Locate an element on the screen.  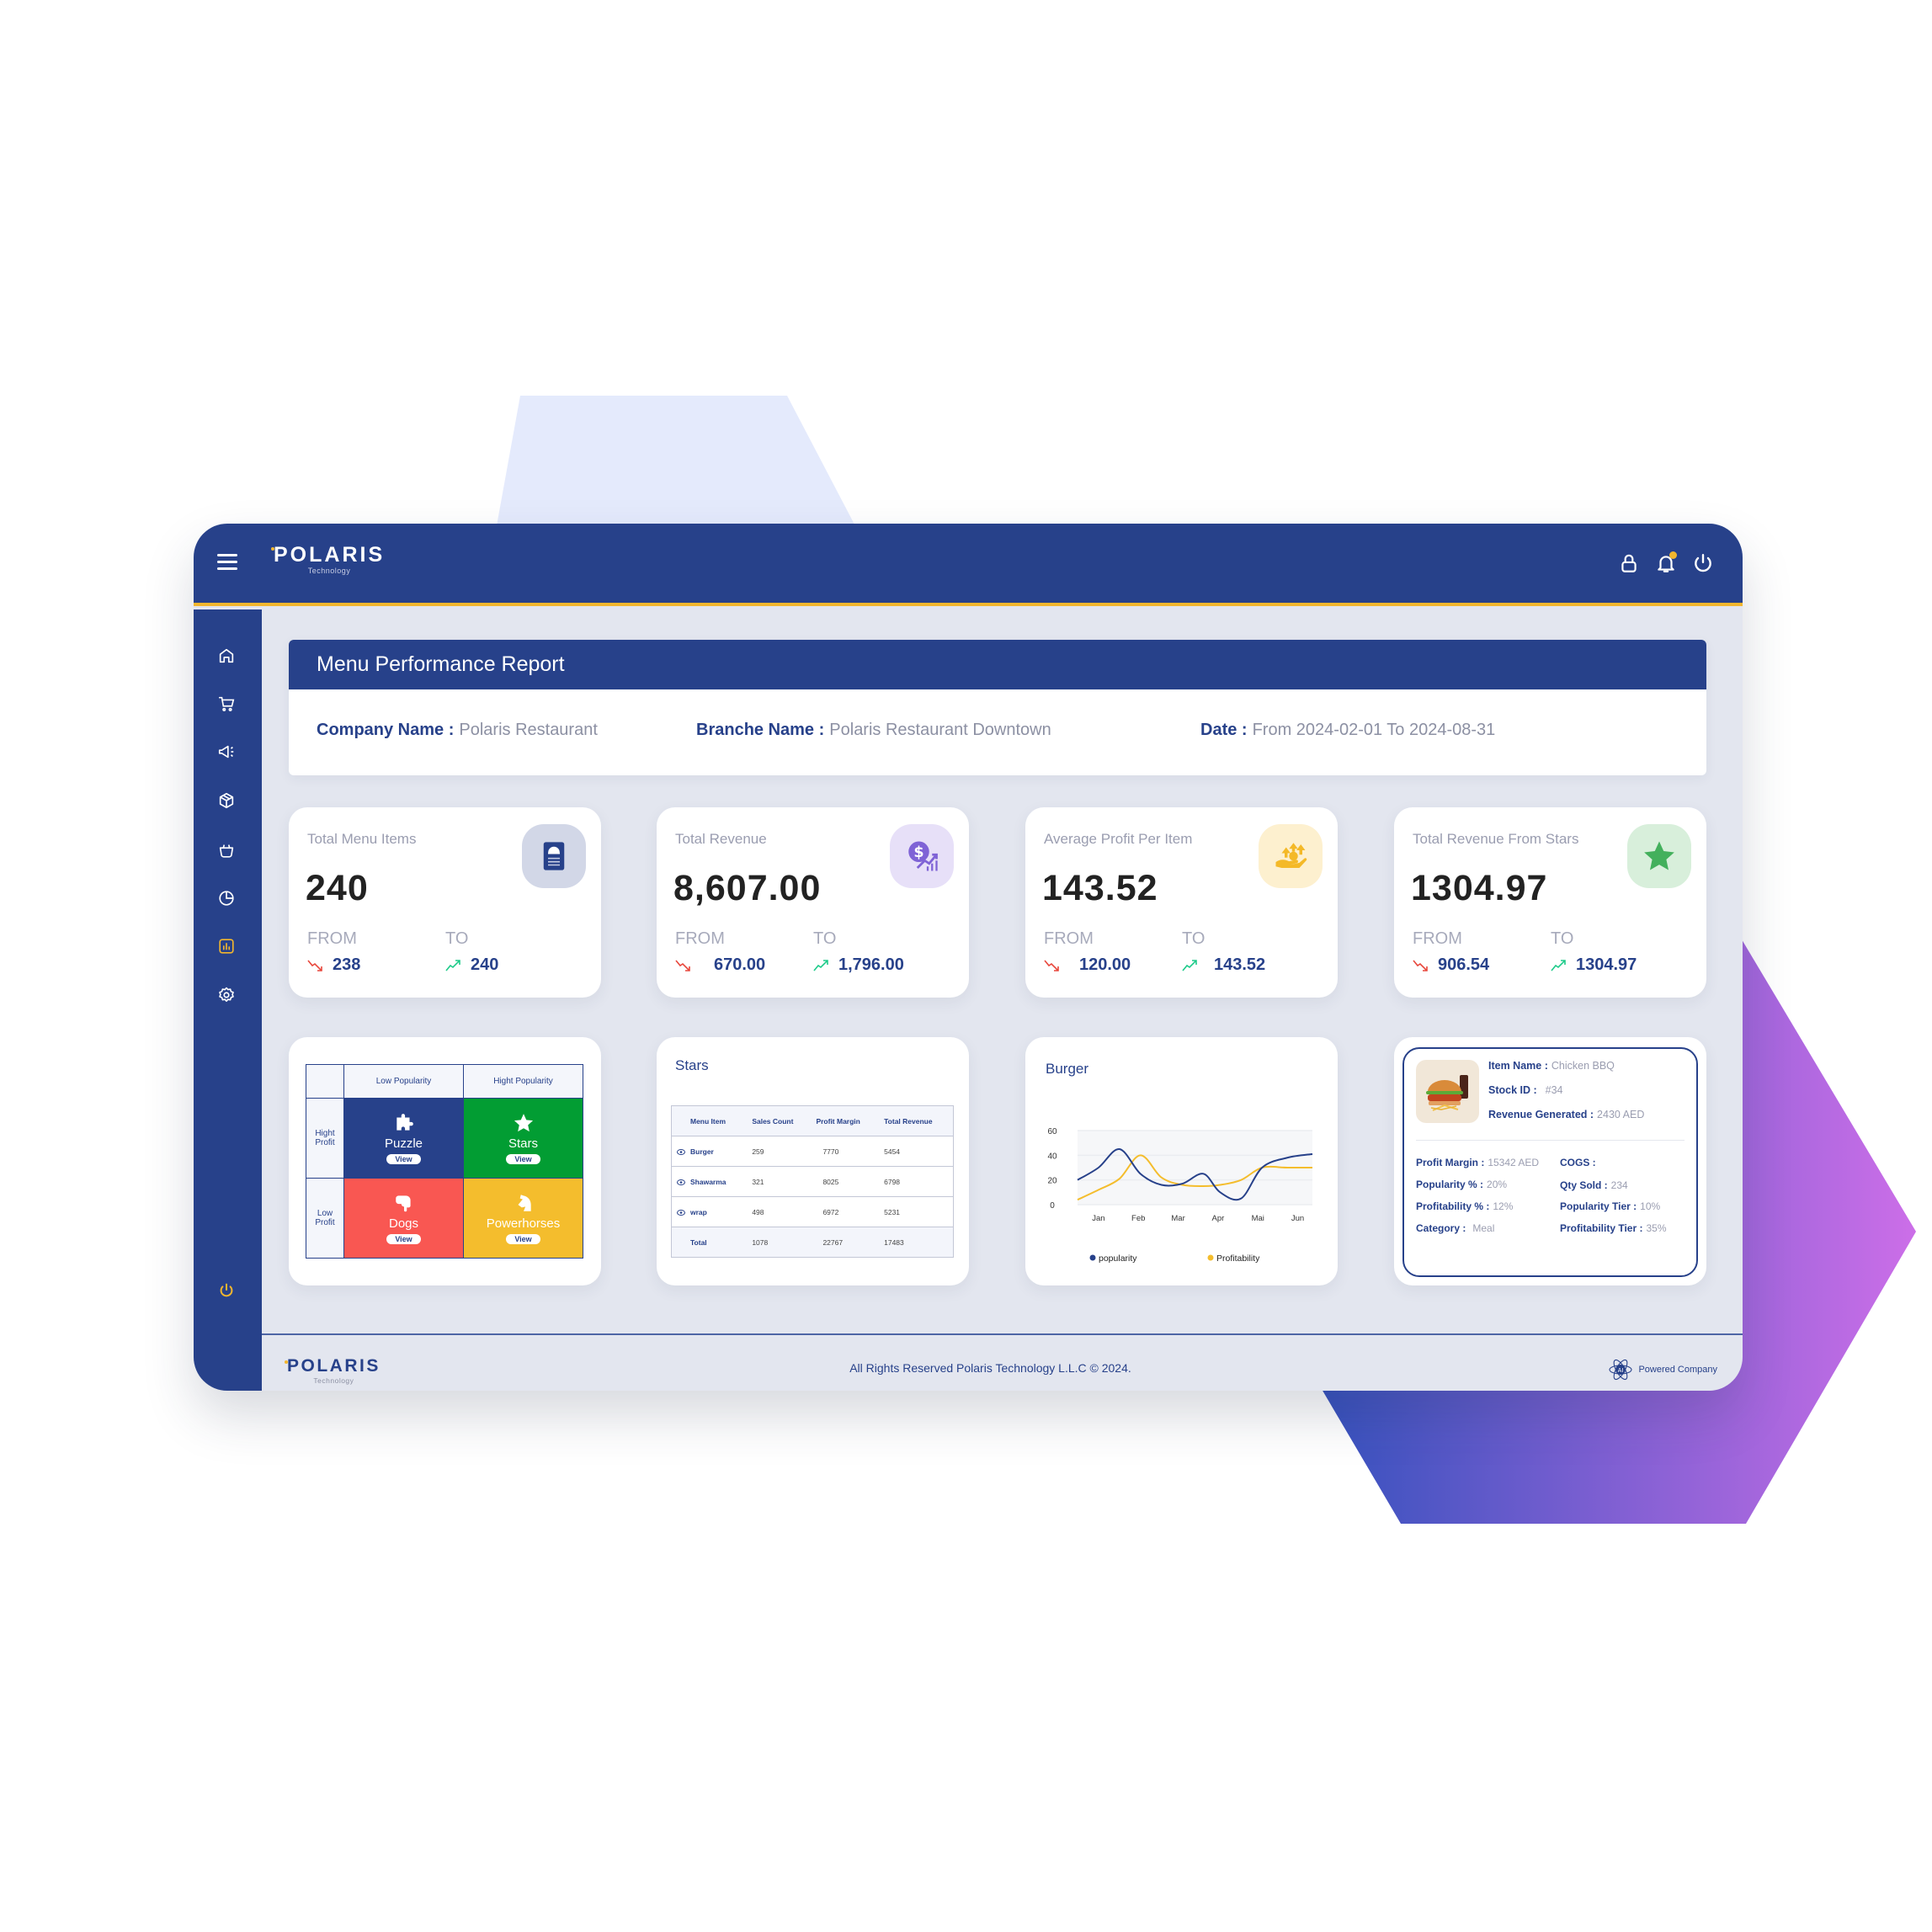
matrix-row-header: Low Profit is located at coordinates (325, 1218).